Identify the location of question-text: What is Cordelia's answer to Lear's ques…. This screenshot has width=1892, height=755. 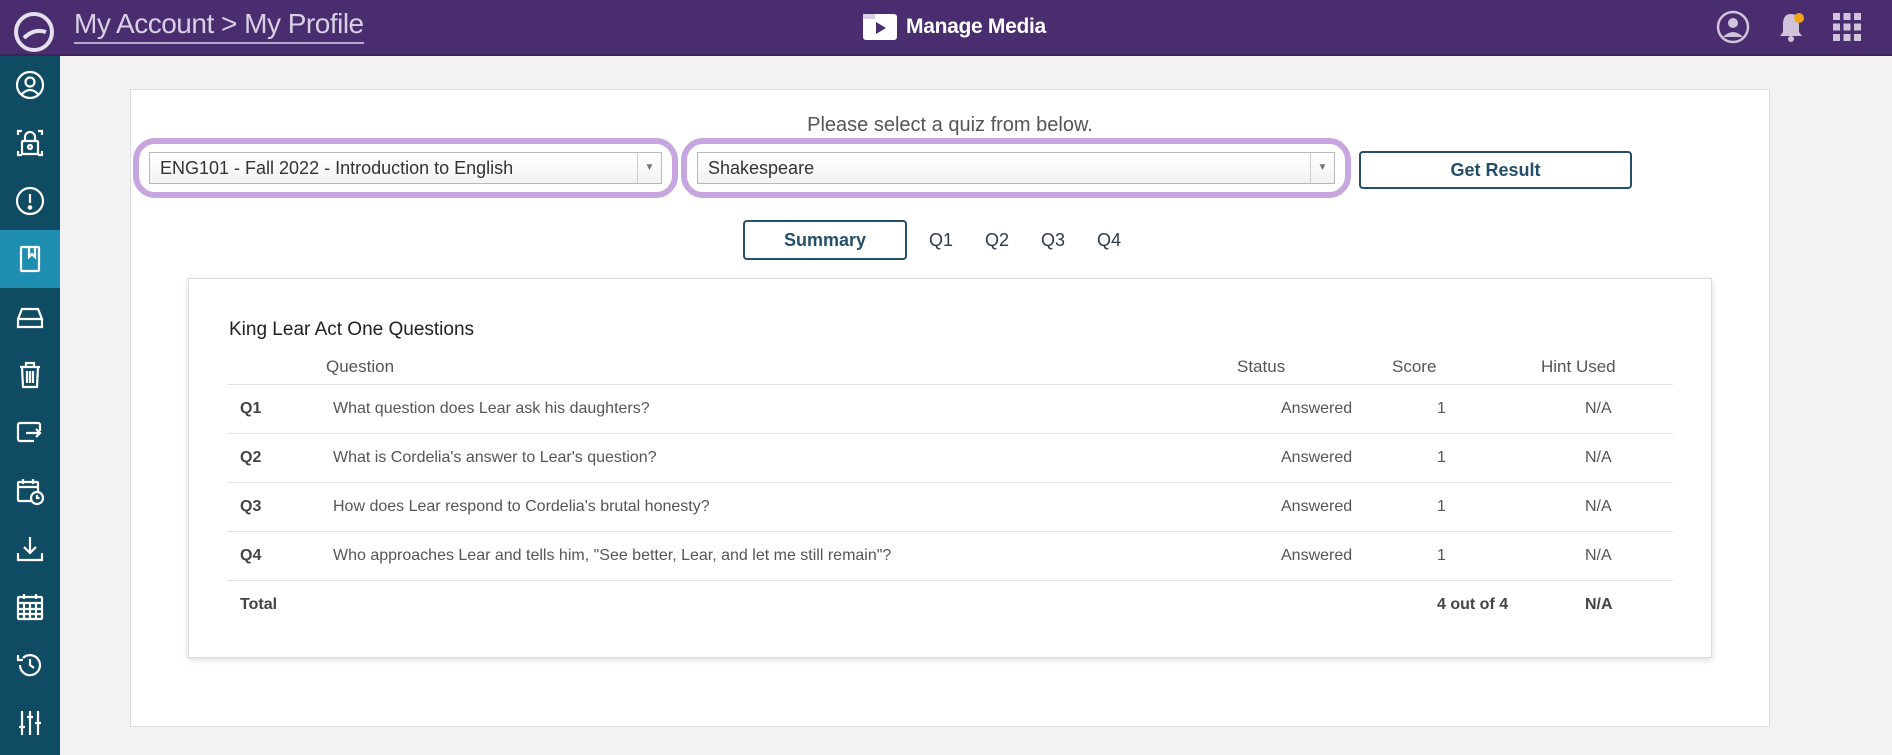
(495, 457).